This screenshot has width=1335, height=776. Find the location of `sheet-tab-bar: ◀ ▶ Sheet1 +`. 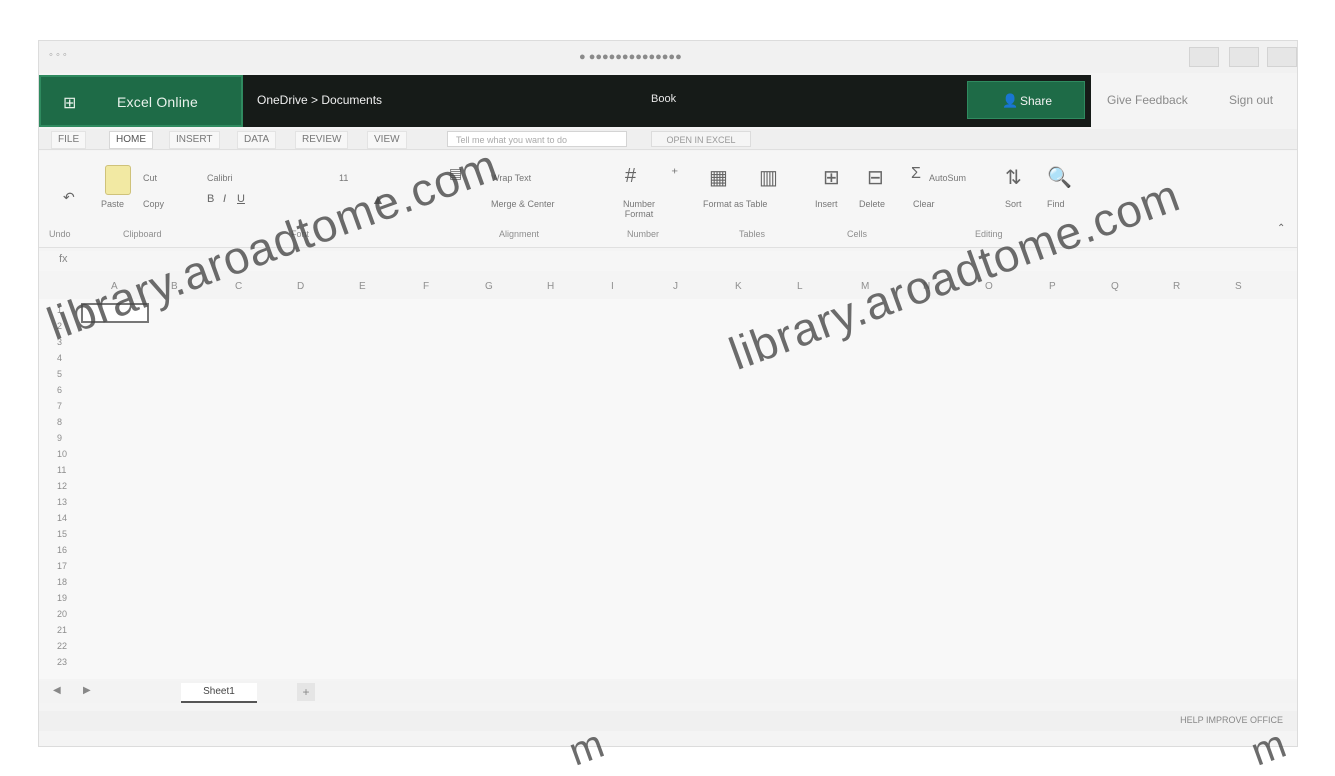

sheet-tab-bar: ◀ ▶ Sheet1 + is located at coordinates (668, 692).